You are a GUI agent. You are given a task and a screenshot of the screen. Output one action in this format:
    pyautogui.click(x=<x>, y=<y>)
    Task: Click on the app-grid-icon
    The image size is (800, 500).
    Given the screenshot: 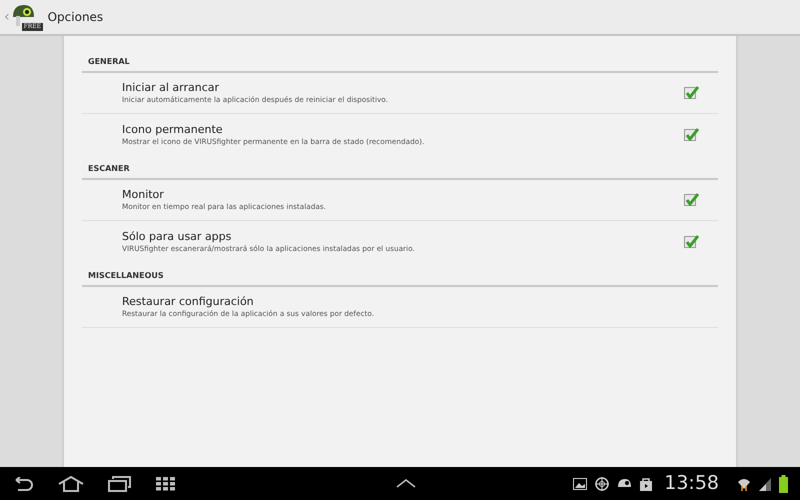 What is the action you would take?
    pyautogui.click(x=166, y=483)
    